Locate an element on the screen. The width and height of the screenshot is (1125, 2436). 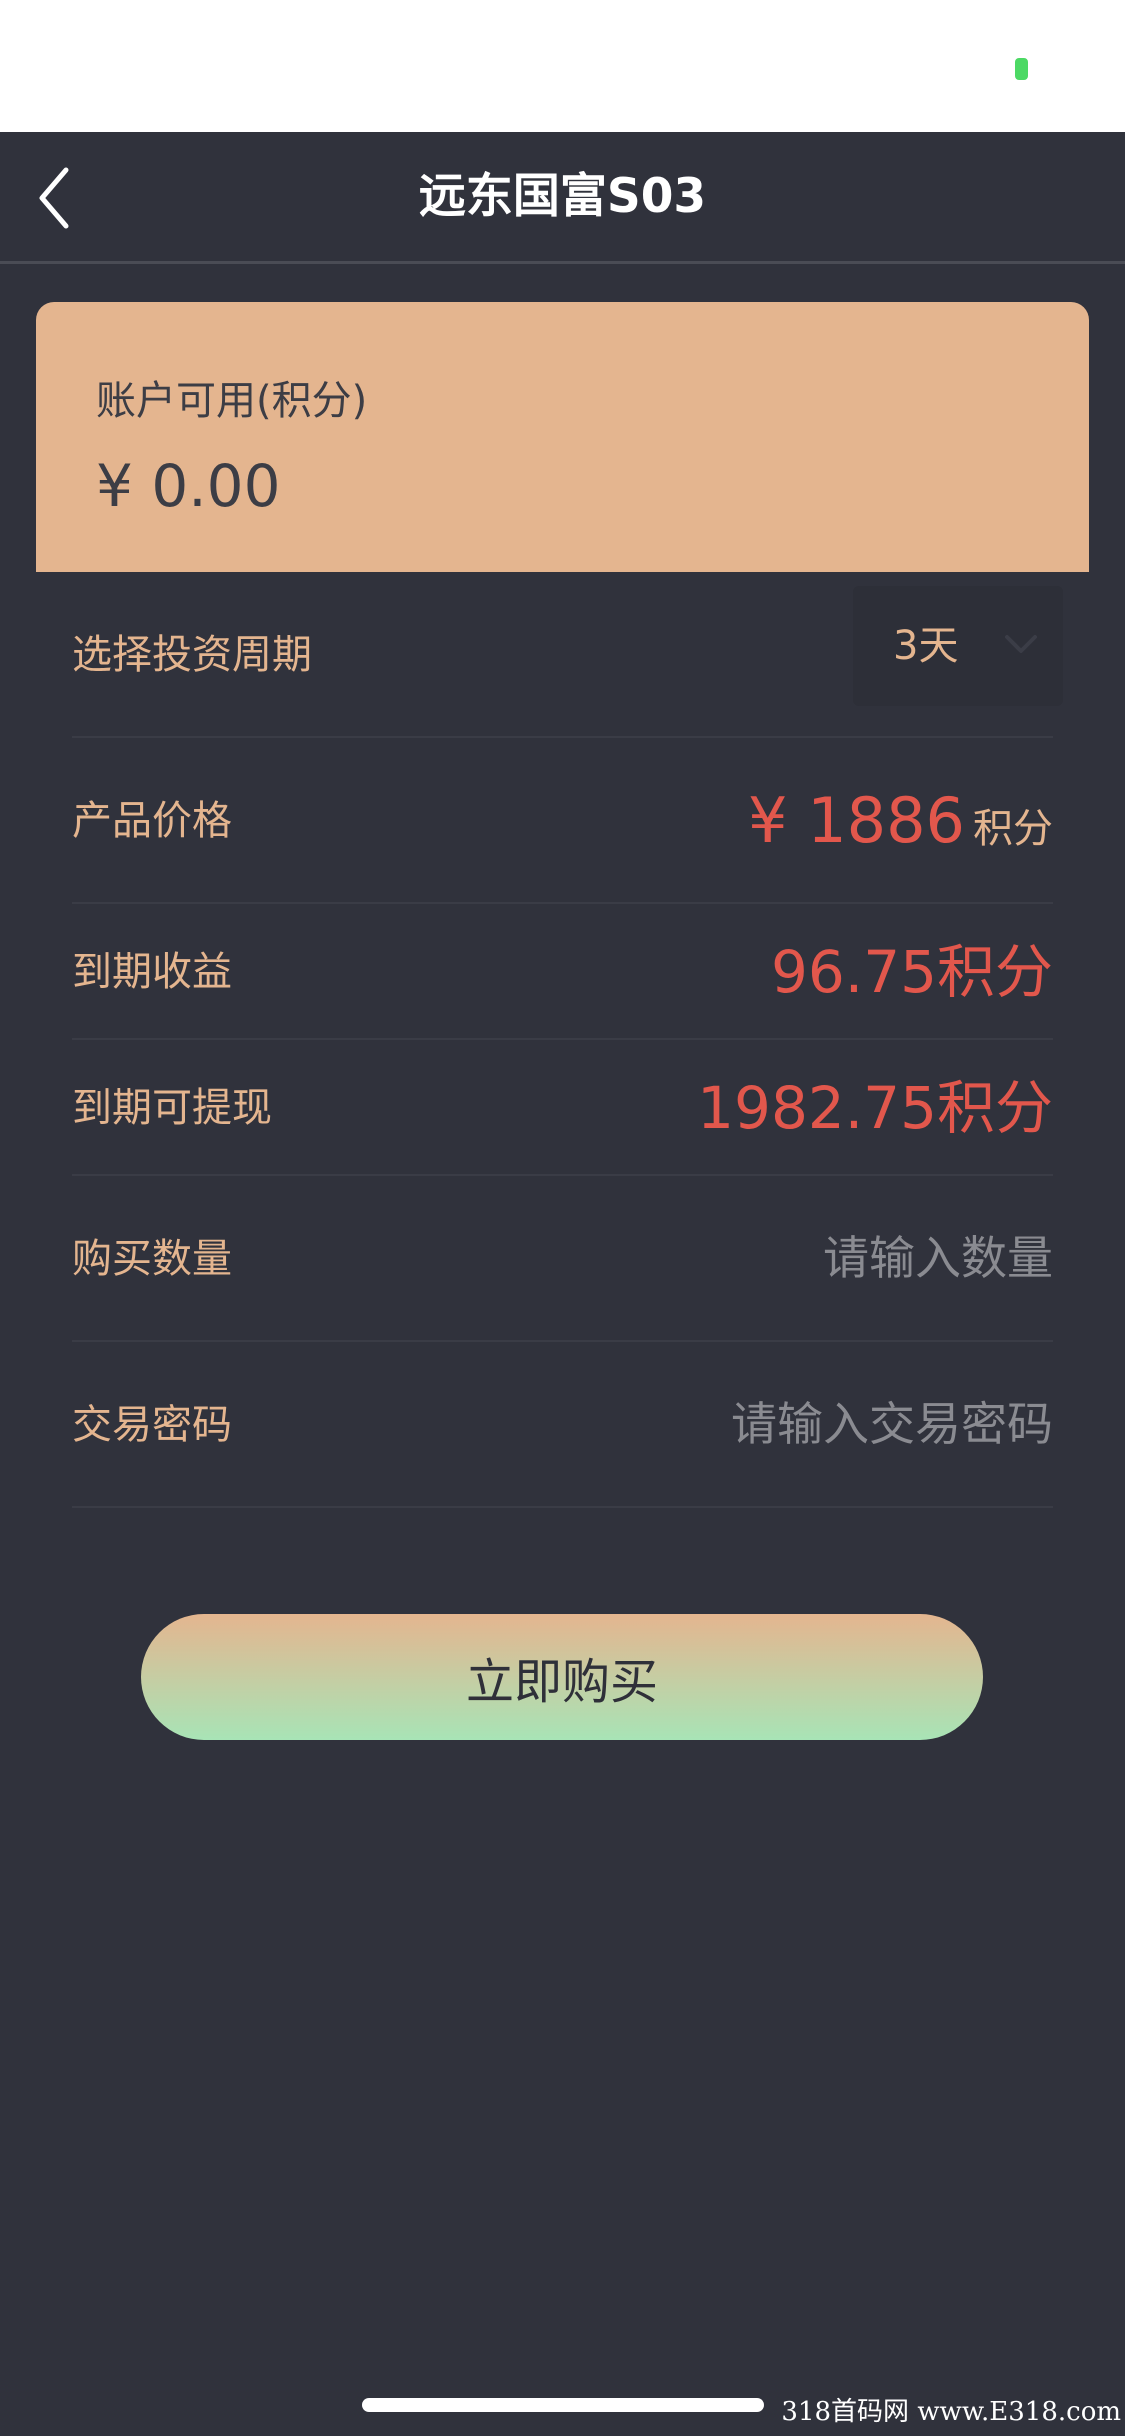
account-card: 账户可用(积分) ¥ 0.00 is located at coordinates (562, 437).